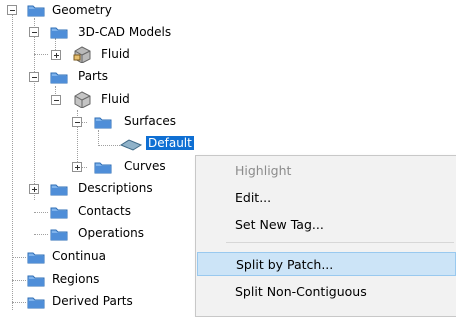 The image size is (456, 317). Describe the element at coordinates (145, 166) in the screenshot. I see `tree-node-curves: Curves` at that location.